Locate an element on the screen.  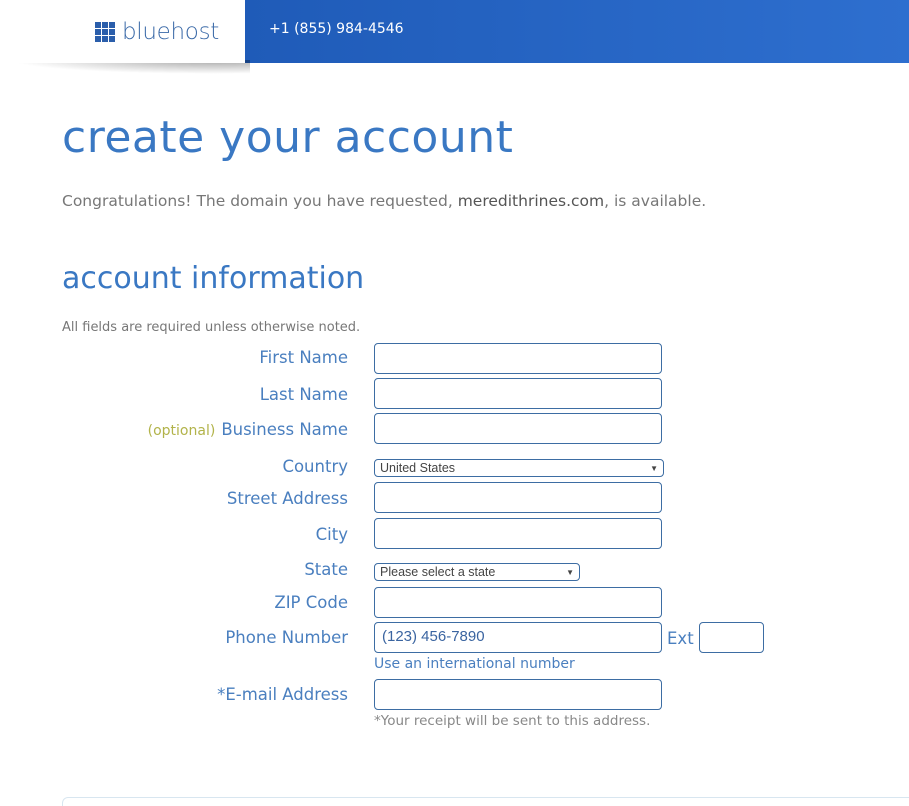
phone-label: Phone Number is located at coordinates (286, 637).